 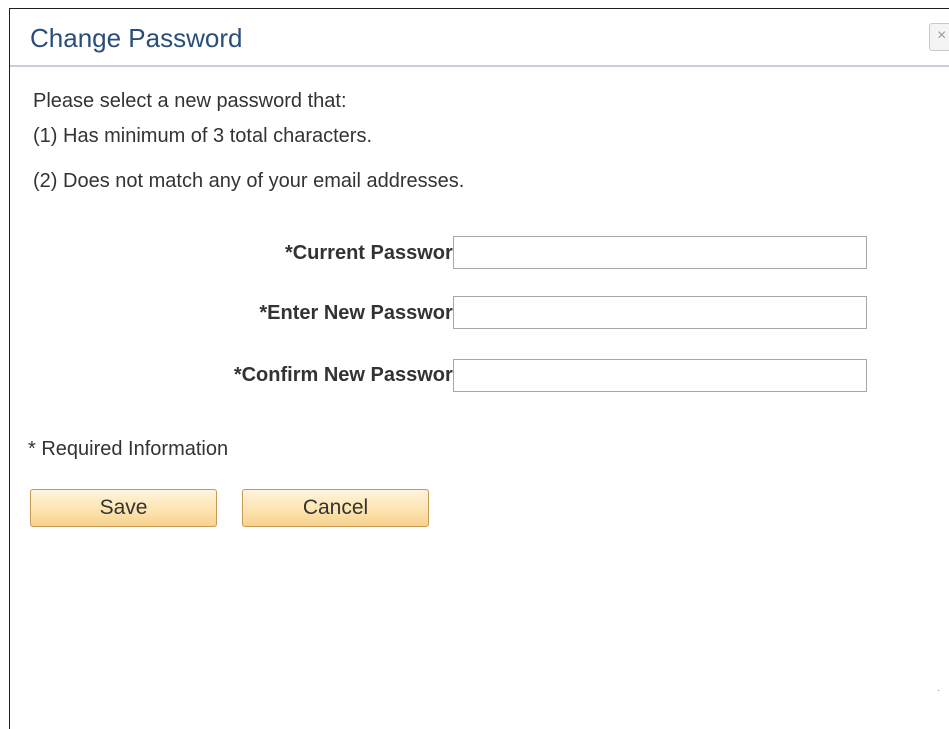 What do you see at coordinates (660, 252) in the screenshot?
I see `current-password-input` at bounding box center [660, 252].